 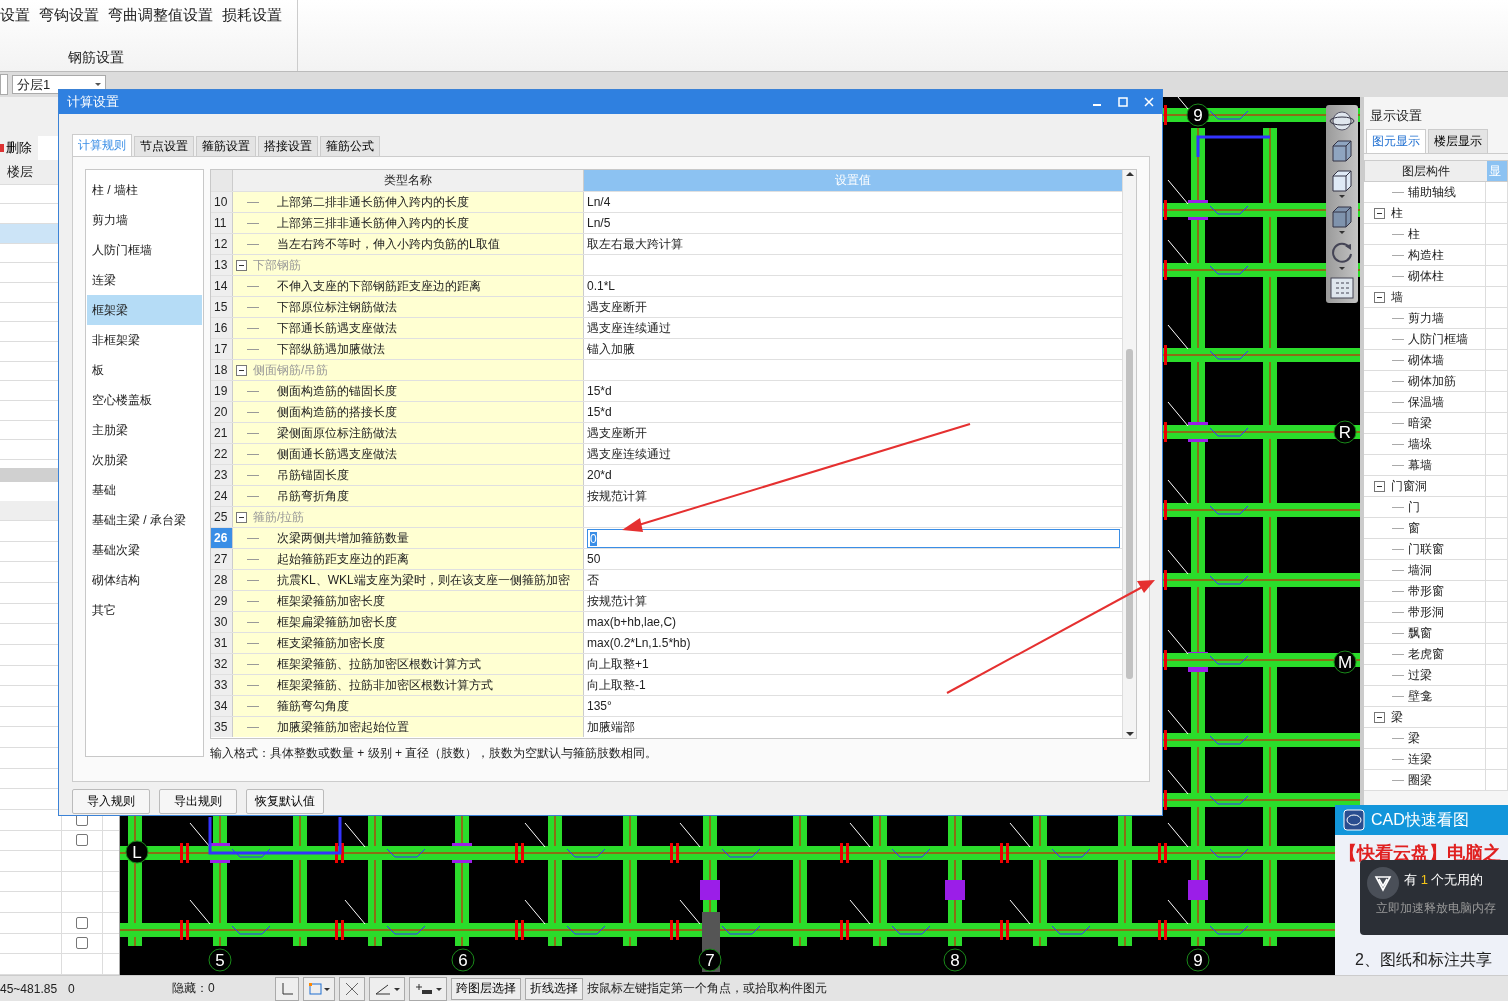 What do you see at coordinates (1426, 171) in the screenshot?
I see `column-header: 图层构件` at bounding box center [1426, 171].